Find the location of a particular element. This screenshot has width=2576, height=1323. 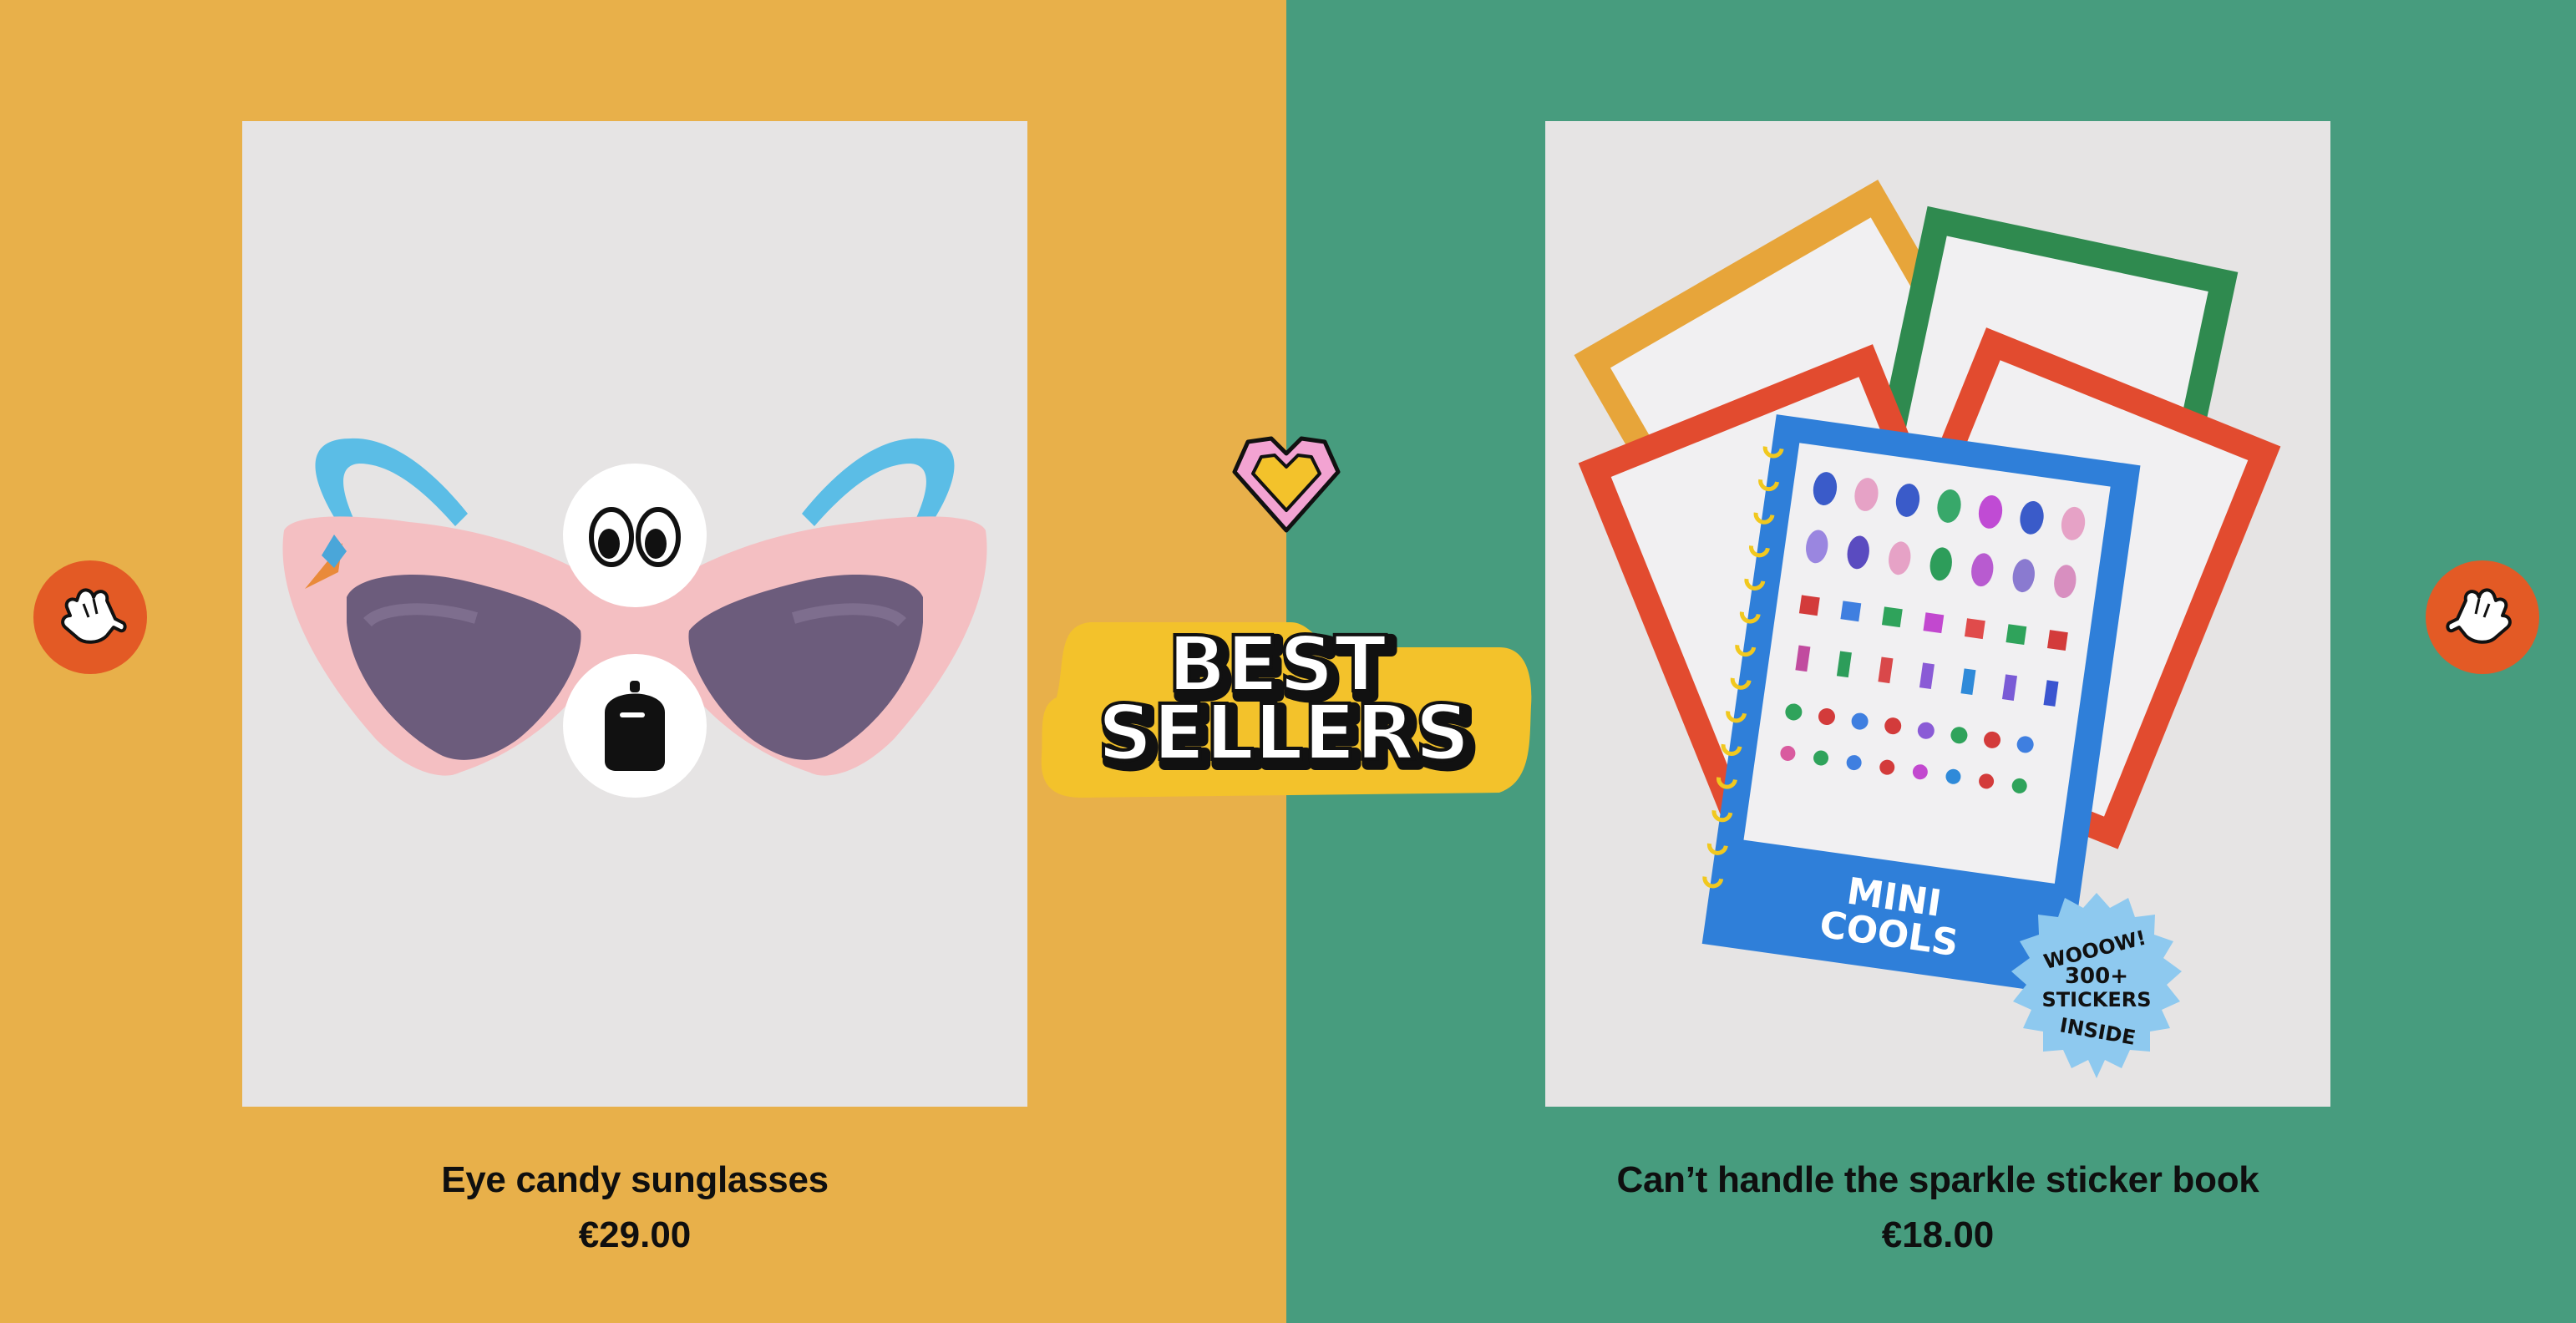

stamp-line2: 300+ is located at coordinates (2096, 976).